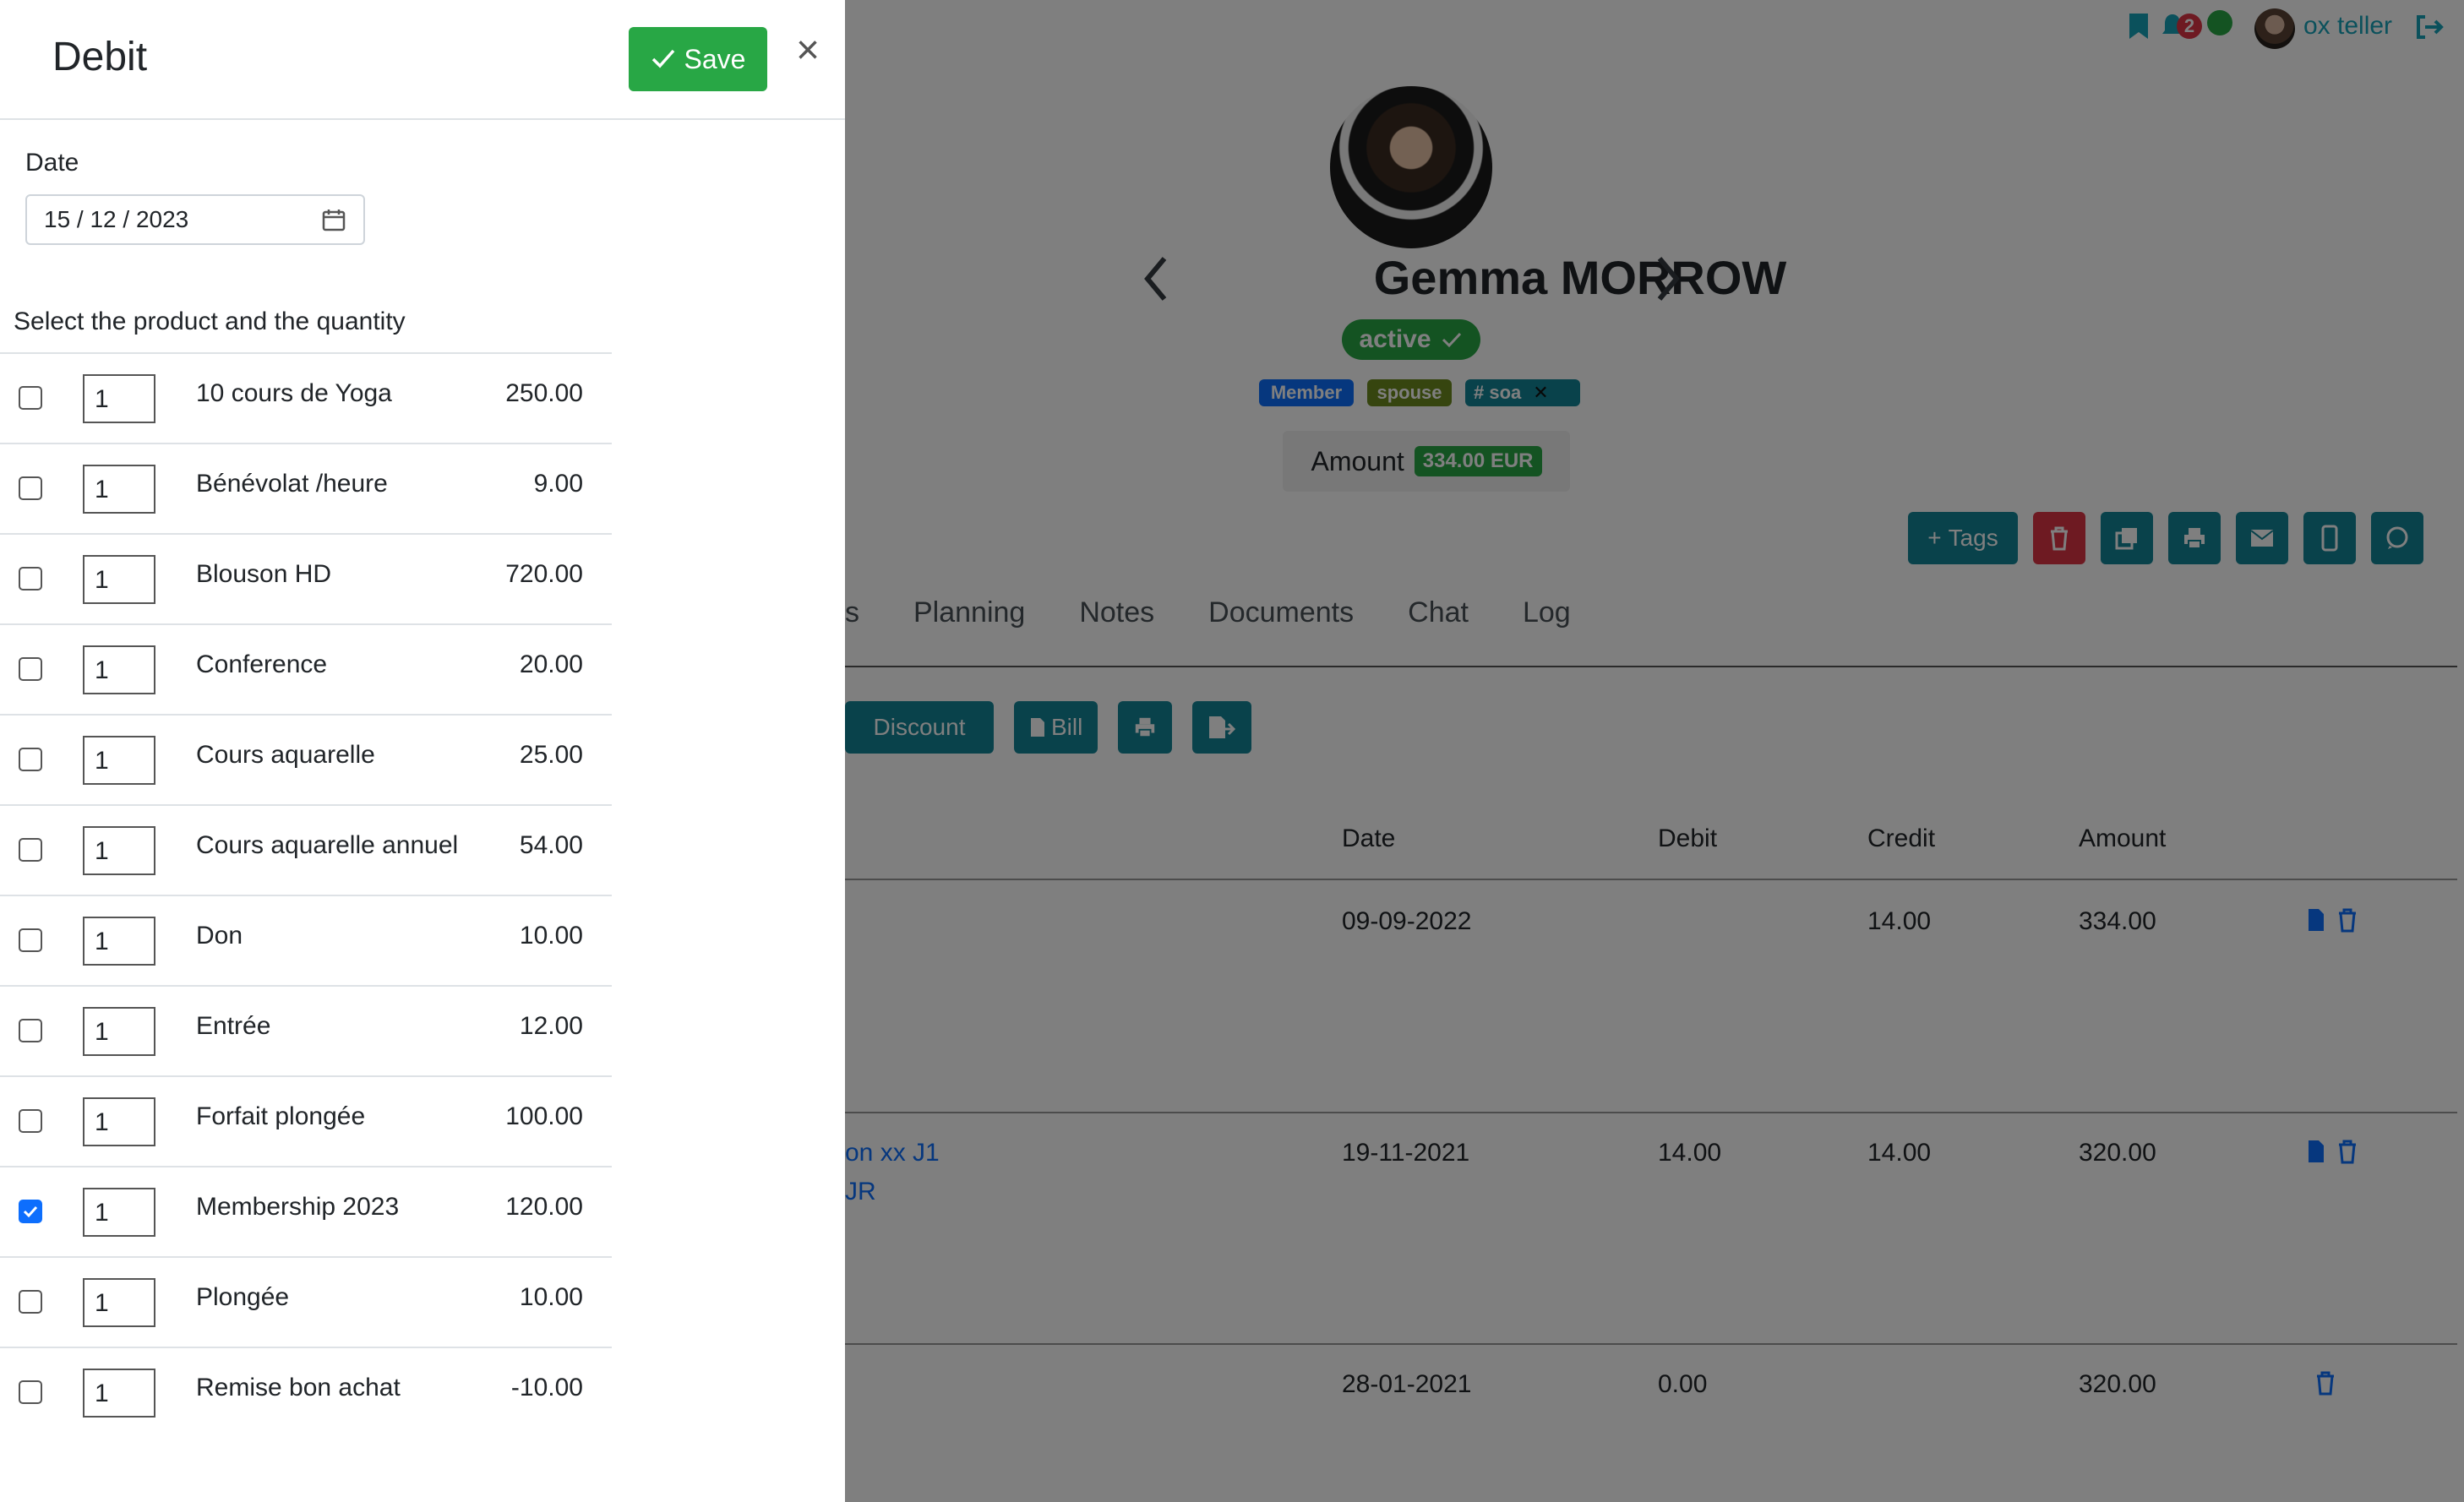 This screenshot has width=2464, height=1502. What do you see at coordinates (264, 574) in the screenshot?
I see `product-name: Blouson HD` at bounding box center [264, 574].